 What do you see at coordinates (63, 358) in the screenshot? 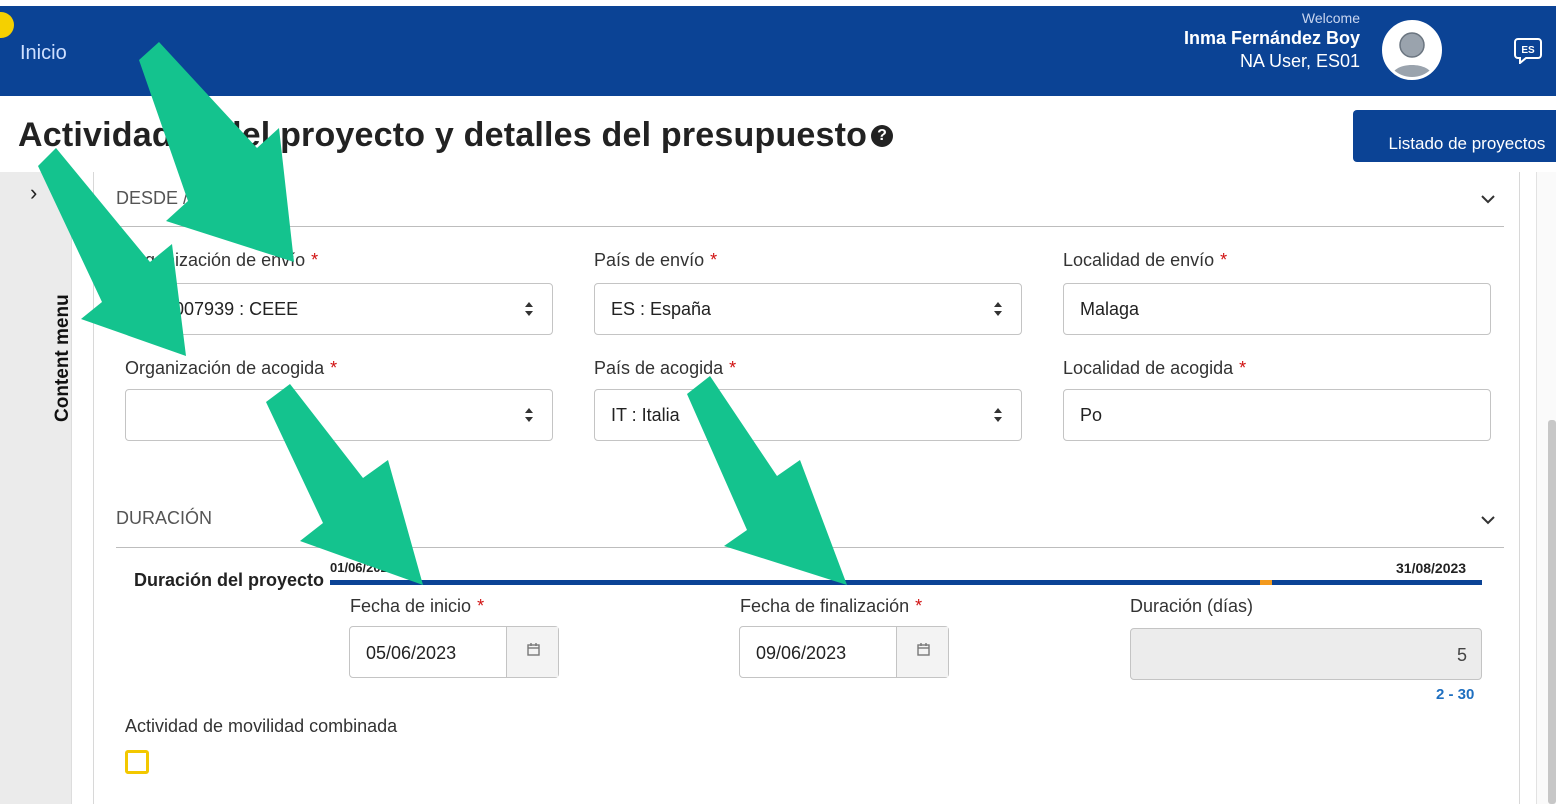
I see `content-menu-label: Content menu` at bounding box center [63, 358].